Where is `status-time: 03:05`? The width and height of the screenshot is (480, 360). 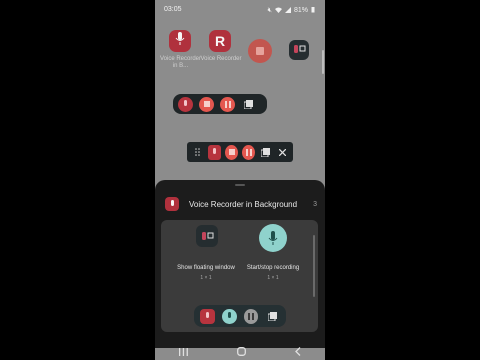
status-time: 03:05 is located at coordinates (173, 9).